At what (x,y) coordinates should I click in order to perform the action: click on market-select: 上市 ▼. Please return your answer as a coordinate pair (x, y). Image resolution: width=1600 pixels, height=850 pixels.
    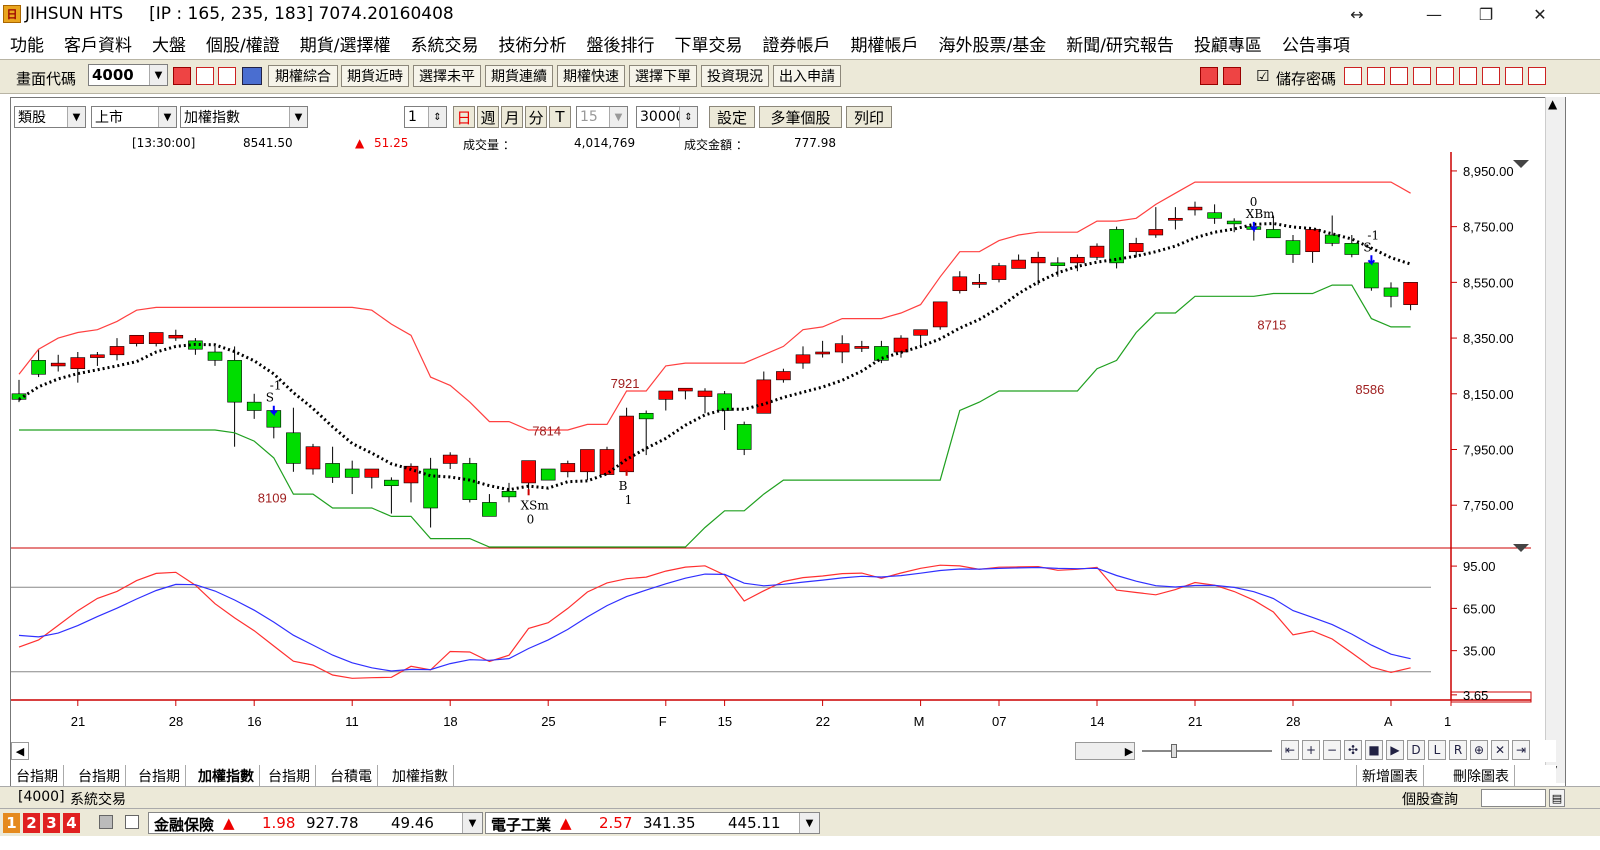
    Looking at the image, I should click on (134, 117).